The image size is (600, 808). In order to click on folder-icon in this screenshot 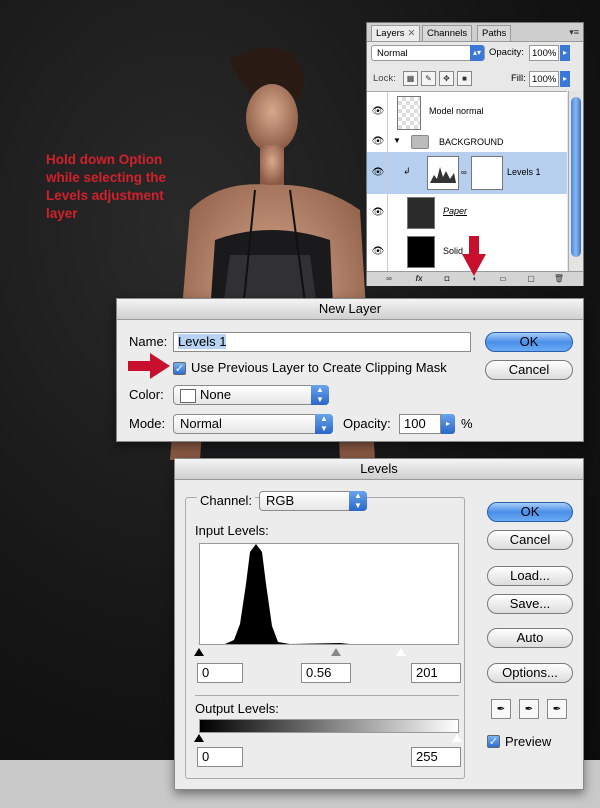, I will do `click(420, 142)`.